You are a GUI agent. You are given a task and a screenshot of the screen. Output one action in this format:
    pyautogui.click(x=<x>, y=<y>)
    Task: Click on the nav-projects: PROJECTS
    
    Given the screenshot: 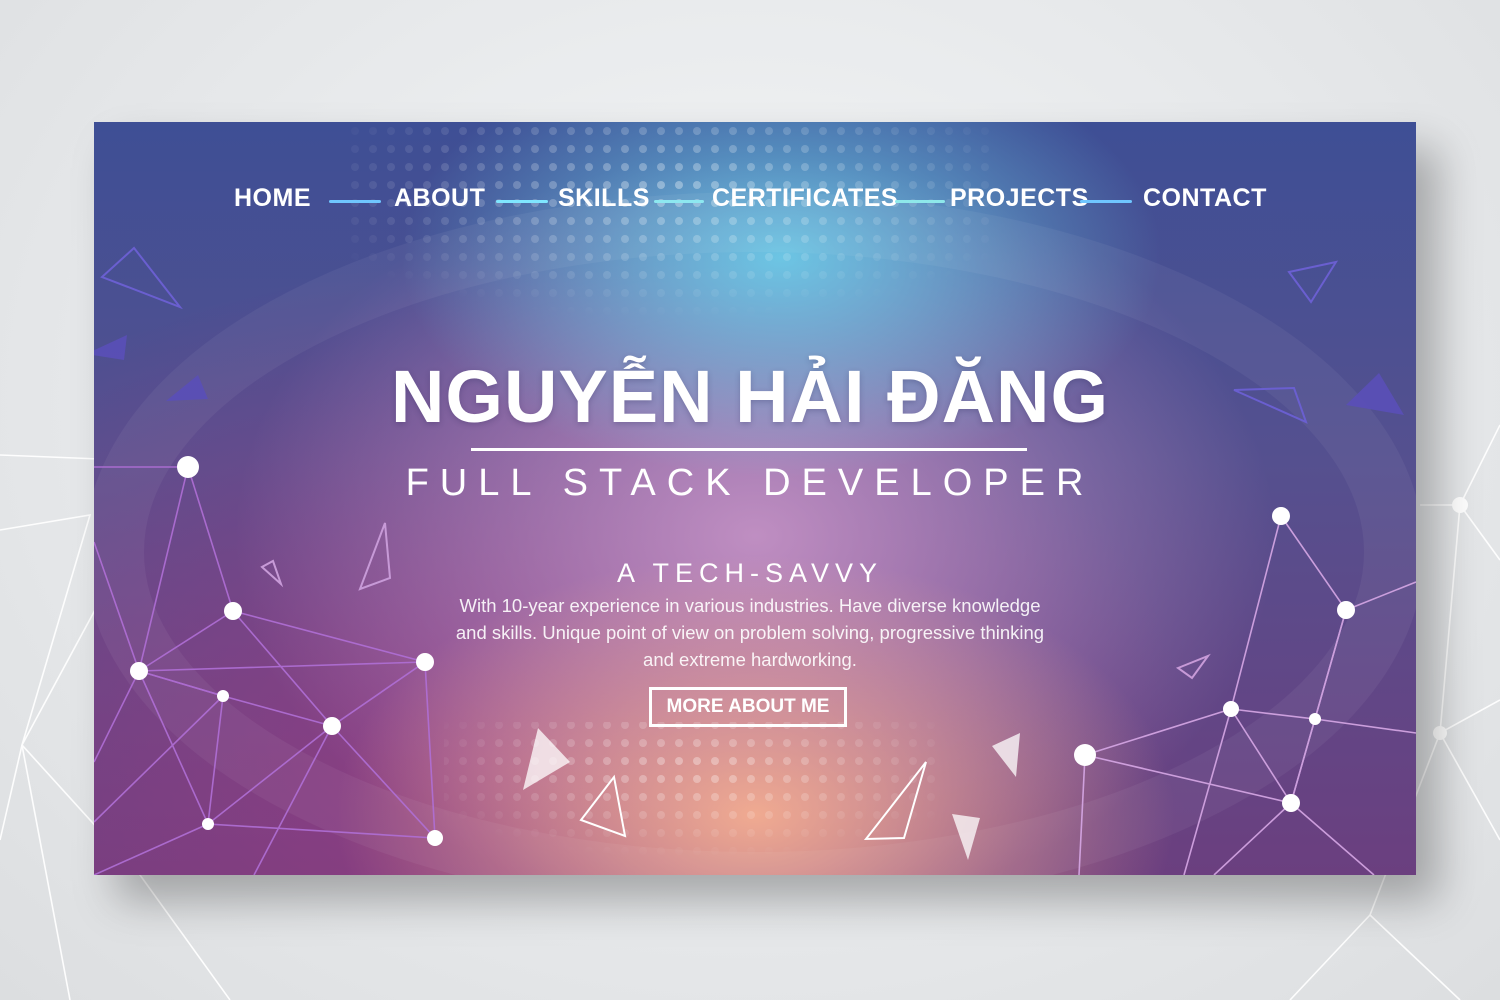 What is the action you would take?
    pyautogui.click(x=1019, y=198)
    